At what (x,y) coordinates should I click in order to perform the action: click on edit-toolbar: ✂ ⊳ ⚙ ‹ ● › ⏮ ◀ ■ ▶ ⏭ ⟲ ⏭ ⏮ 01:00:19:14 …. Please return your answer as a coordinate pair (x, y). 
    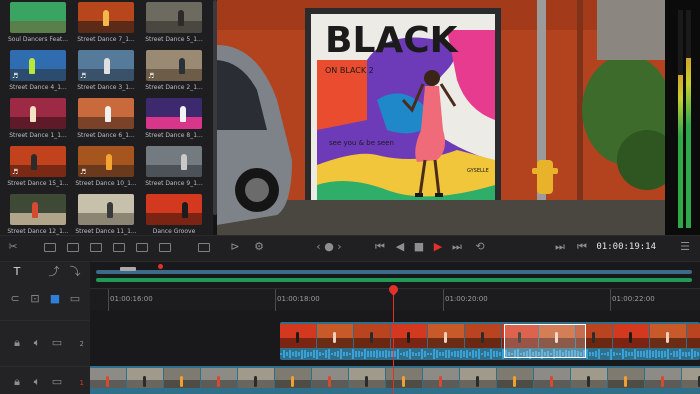
    Looking at the image, I should click on (350, 248).